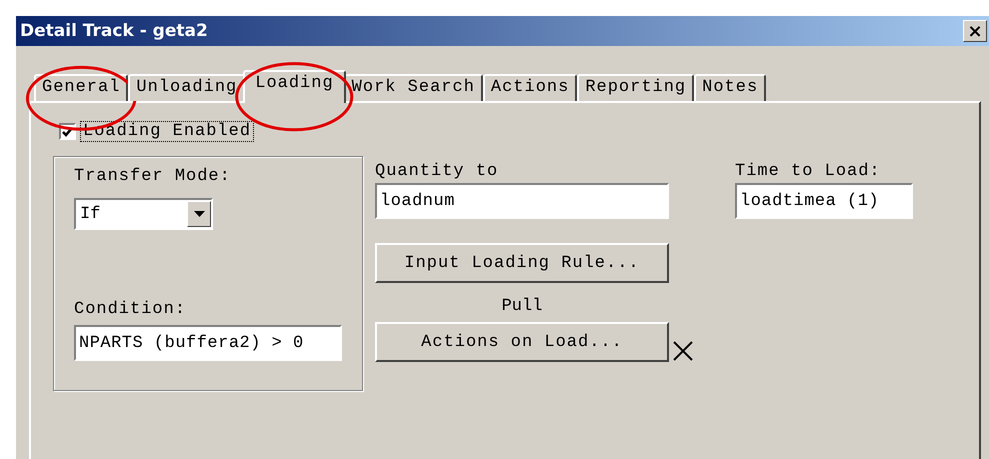 This screenshot has height=459, width=989. What do you see at coordinates (131, 309) in the screenshot?
I see `field-label: Condition:` at bounding box center [131, 309].